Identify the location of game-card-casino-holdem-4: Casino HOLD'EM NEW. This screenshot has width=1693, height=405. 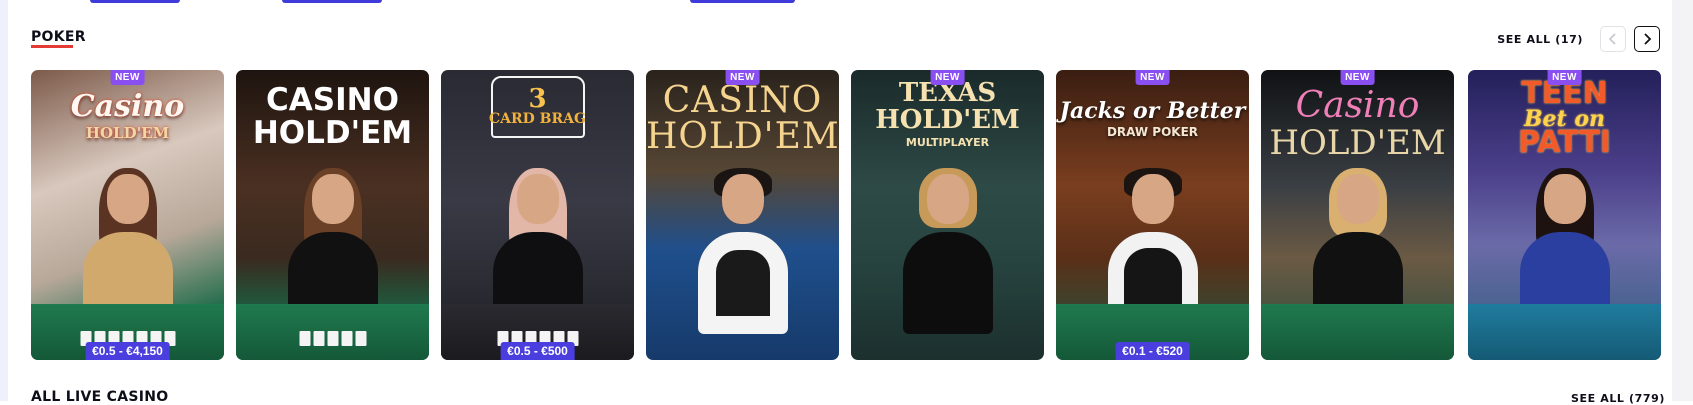
(1357, 215).